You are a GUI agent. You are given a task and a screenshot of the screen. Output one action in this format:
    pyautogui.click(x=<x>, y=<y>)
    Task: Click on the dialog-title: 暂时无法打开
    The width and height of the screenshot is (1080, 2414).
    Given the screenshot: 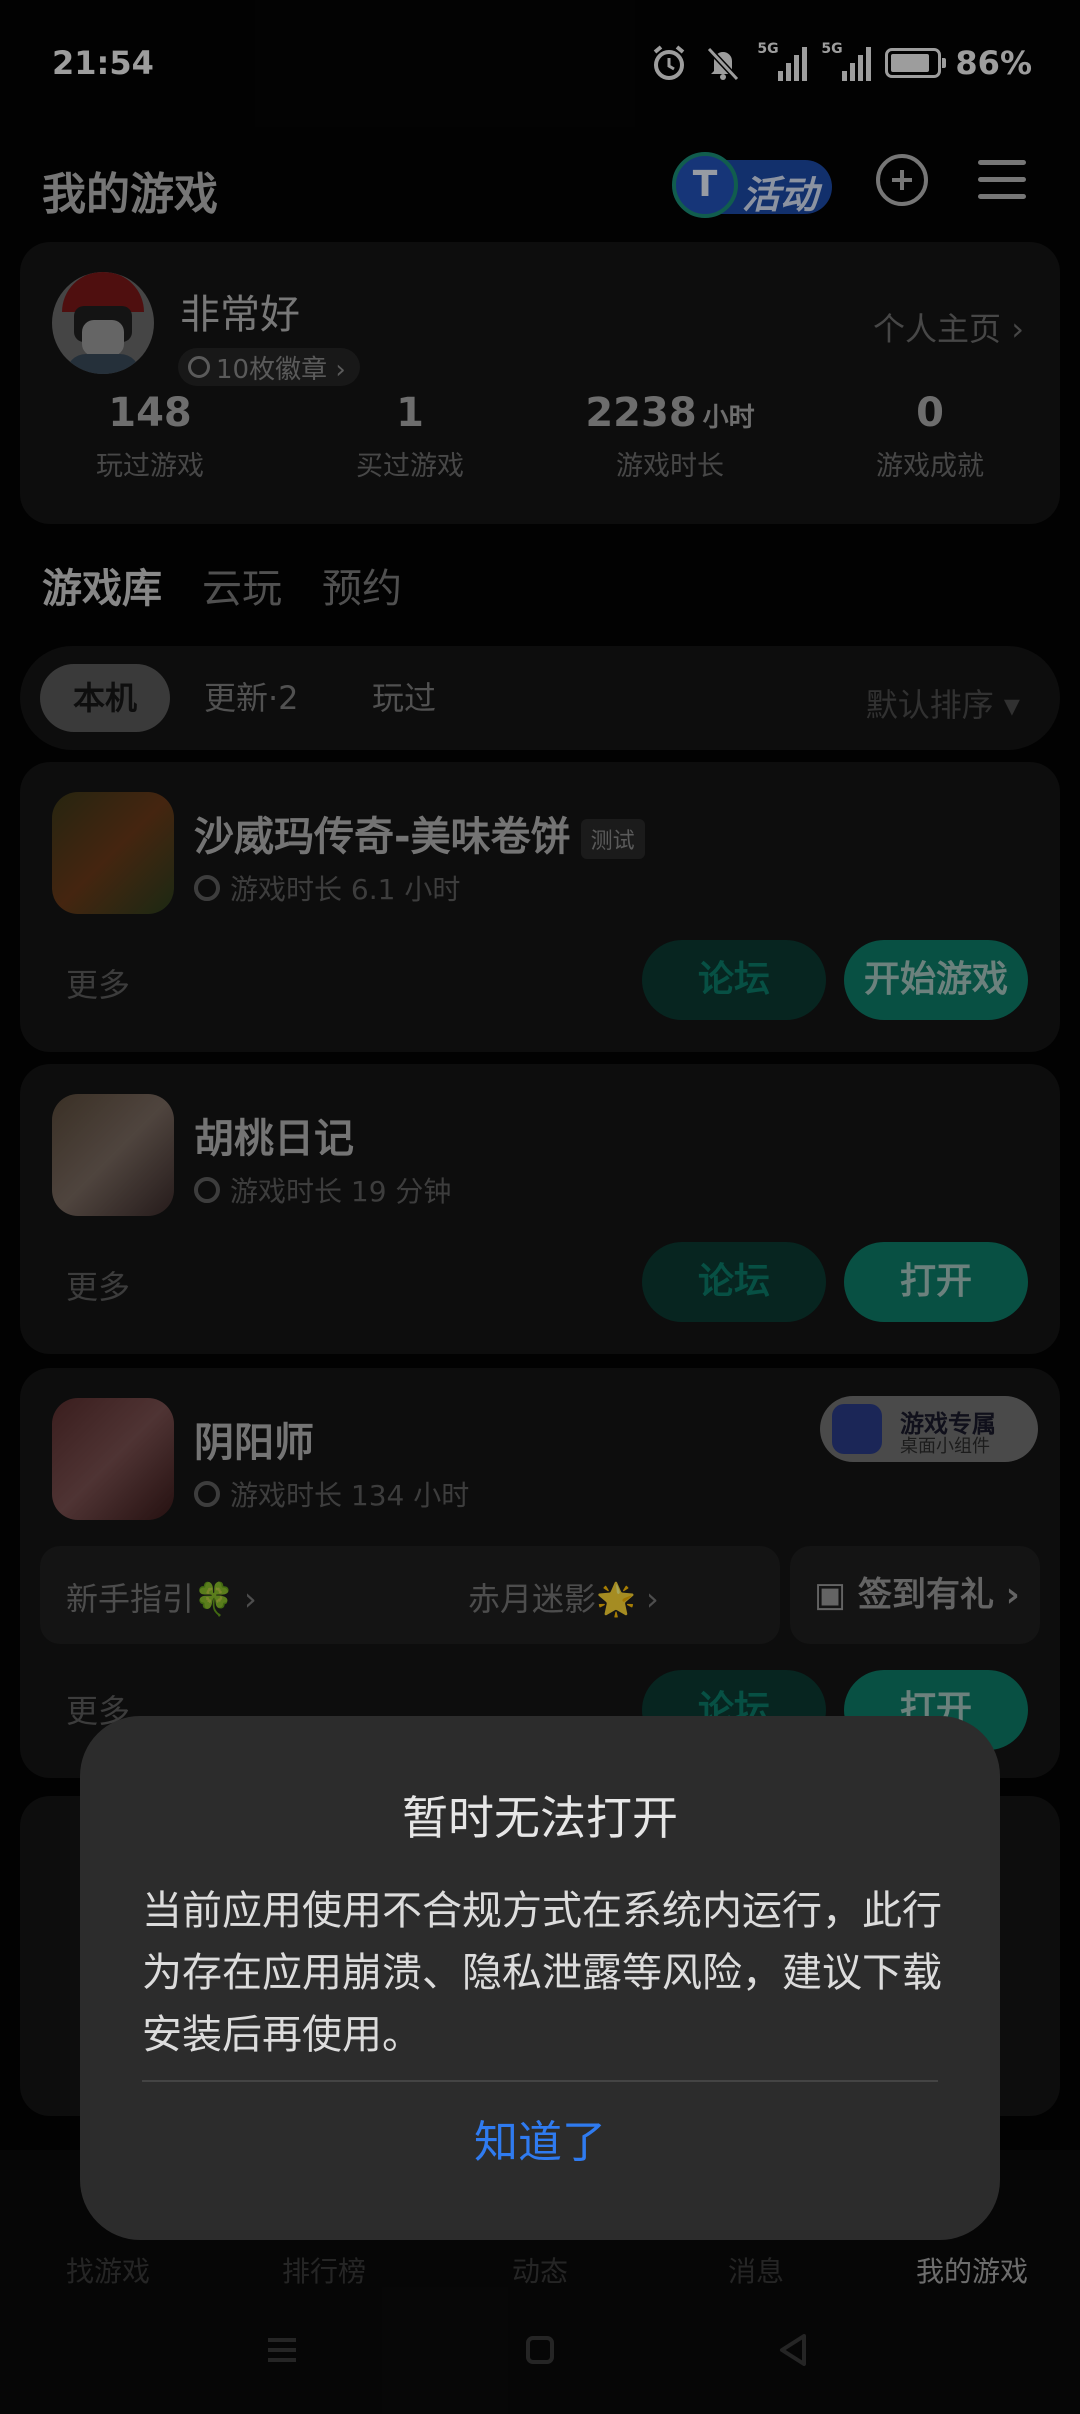 What is the action you would take?
    pyautogui.click(x=540, y=1818)
    